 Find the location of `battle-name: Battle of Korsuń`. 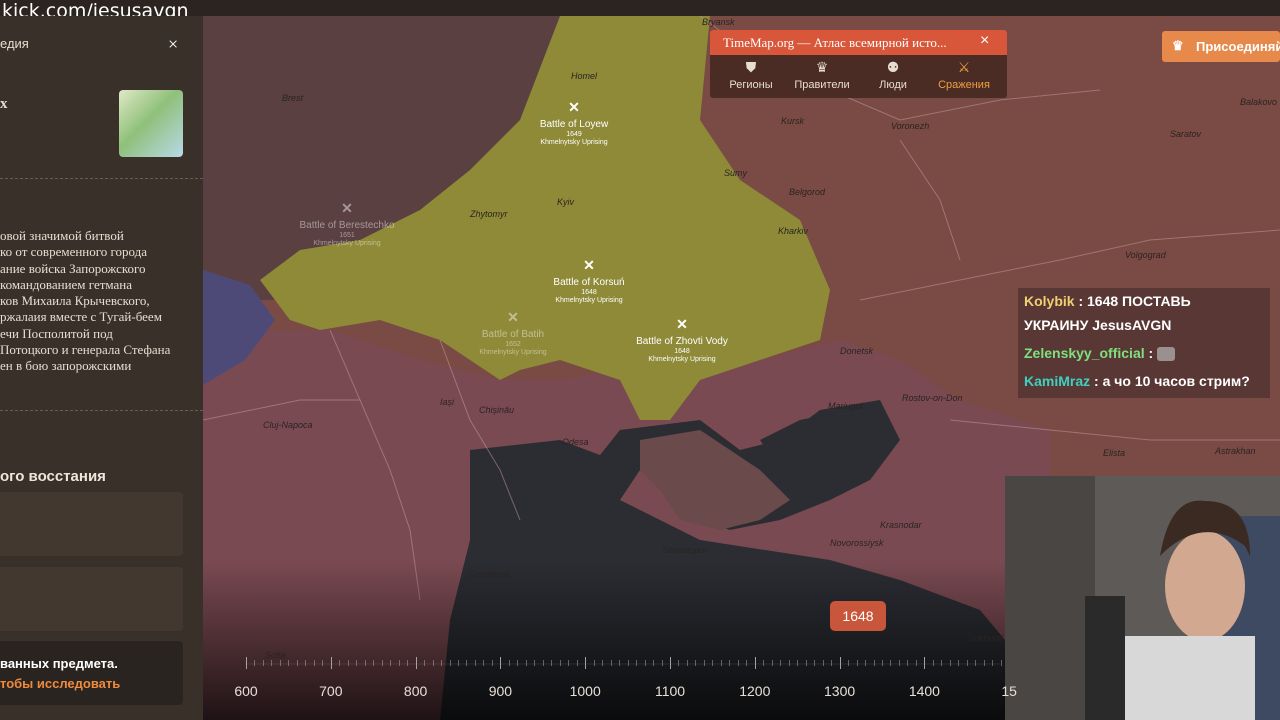

battle-name: Battle of Korsuń is located at coordinates (589, 282).